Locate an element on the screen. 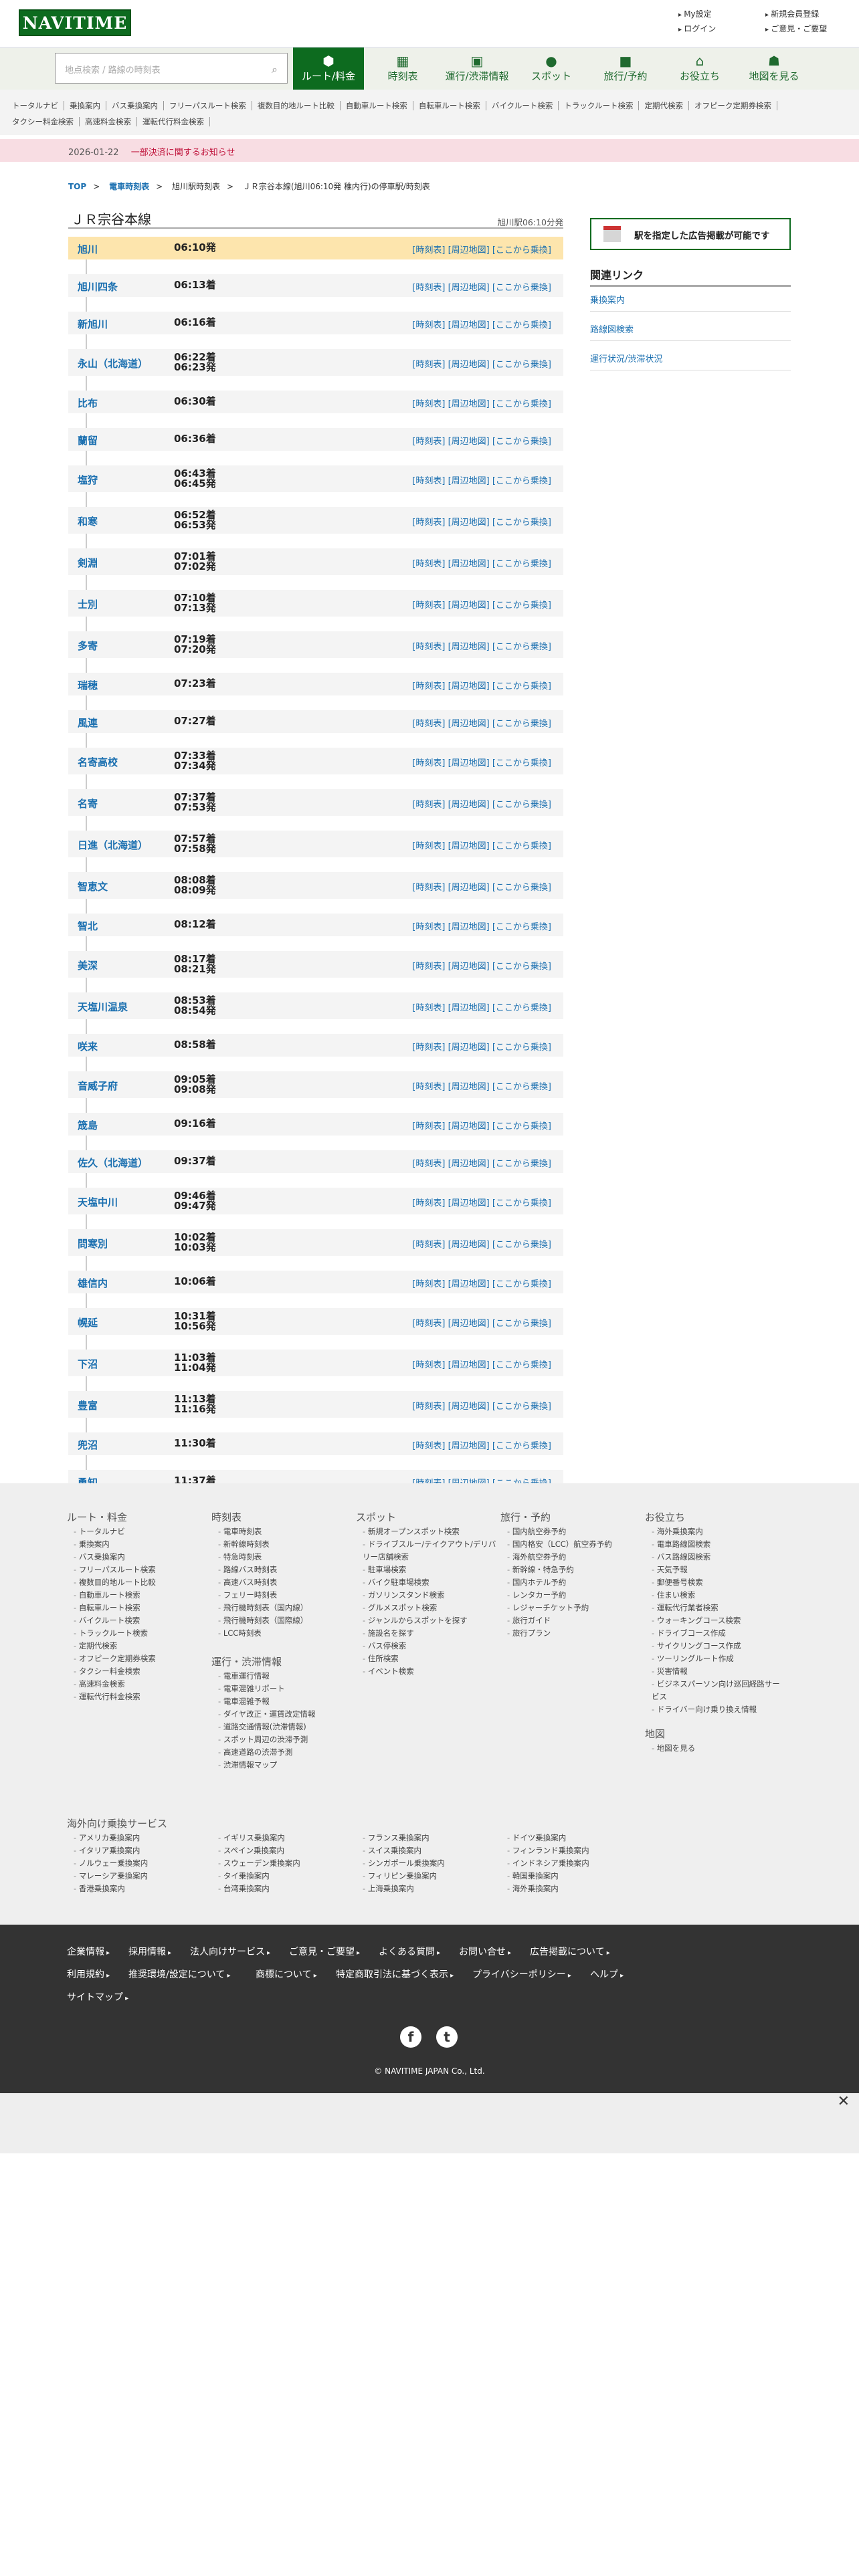 The width and height of the screenshot is (859, 2576). footer-link: 高速バス時刻表 is located at coordinates (281, 1582).